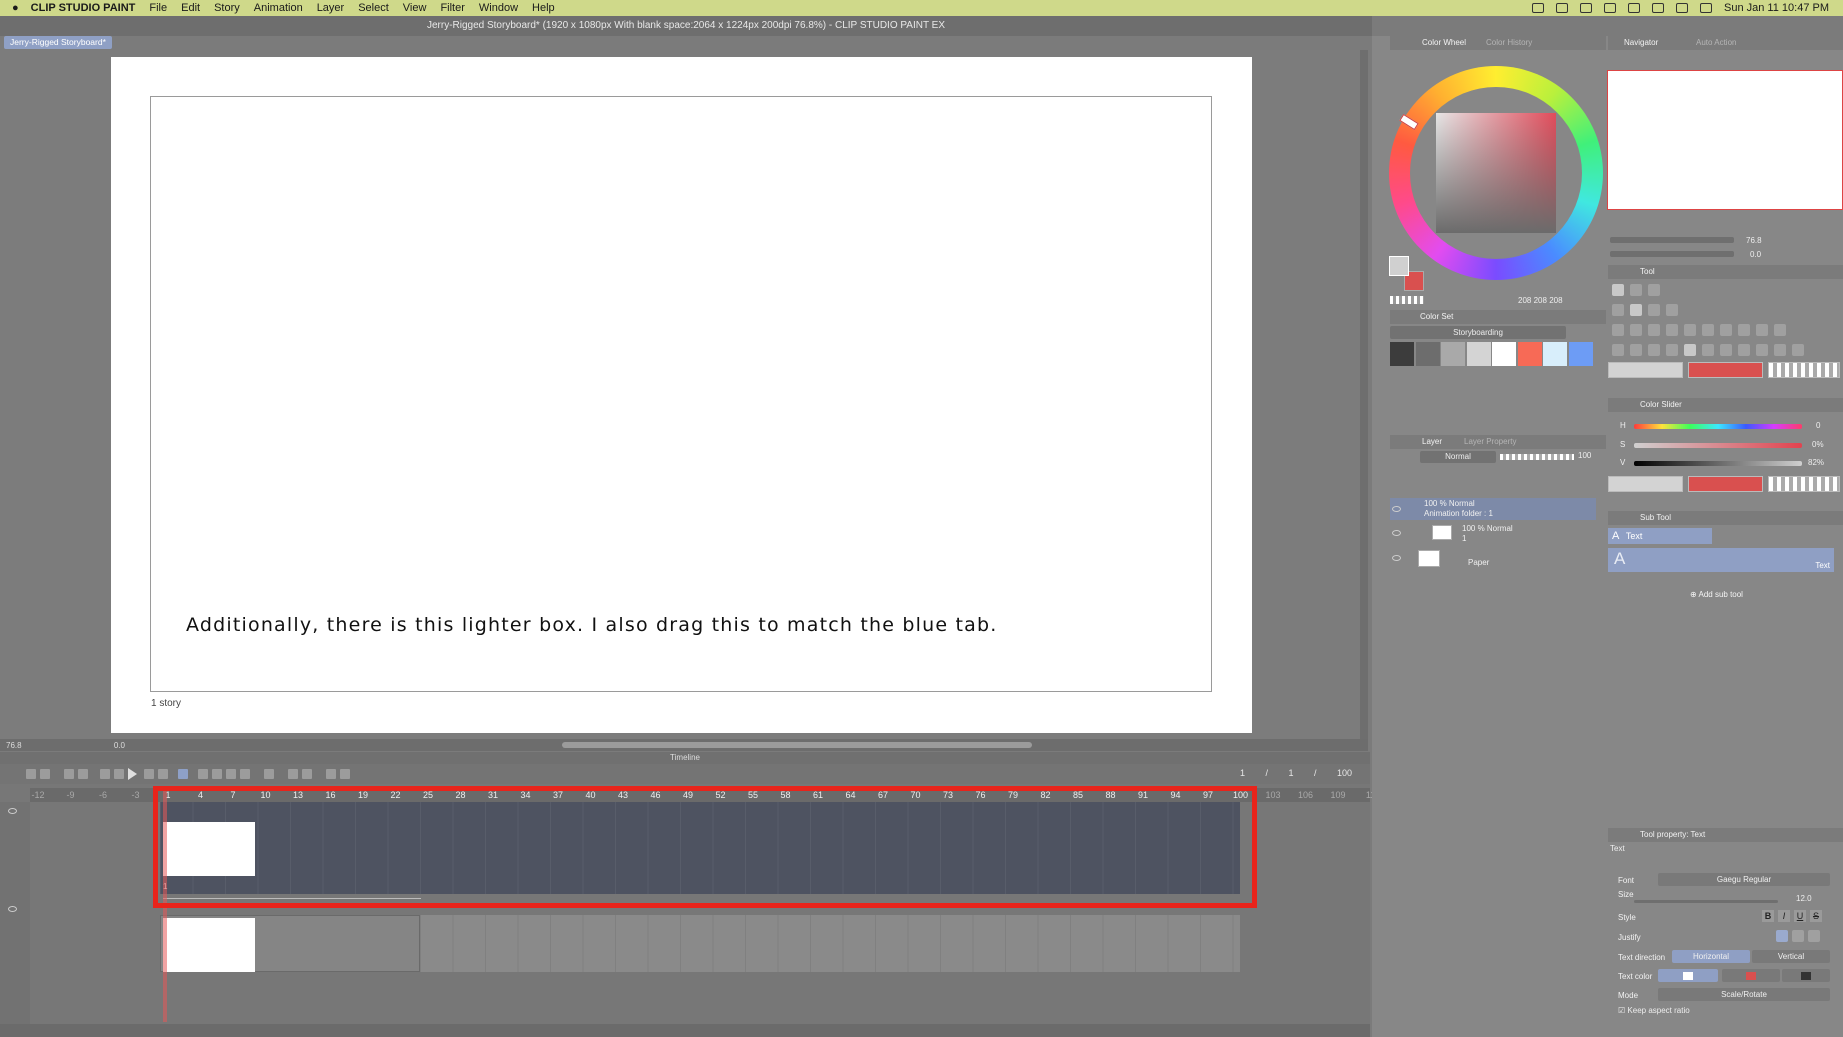 Image resolution: width=1843 pixels, height=1037 pixels. I want to click on text-color-sub-option, so click(1751, 975).